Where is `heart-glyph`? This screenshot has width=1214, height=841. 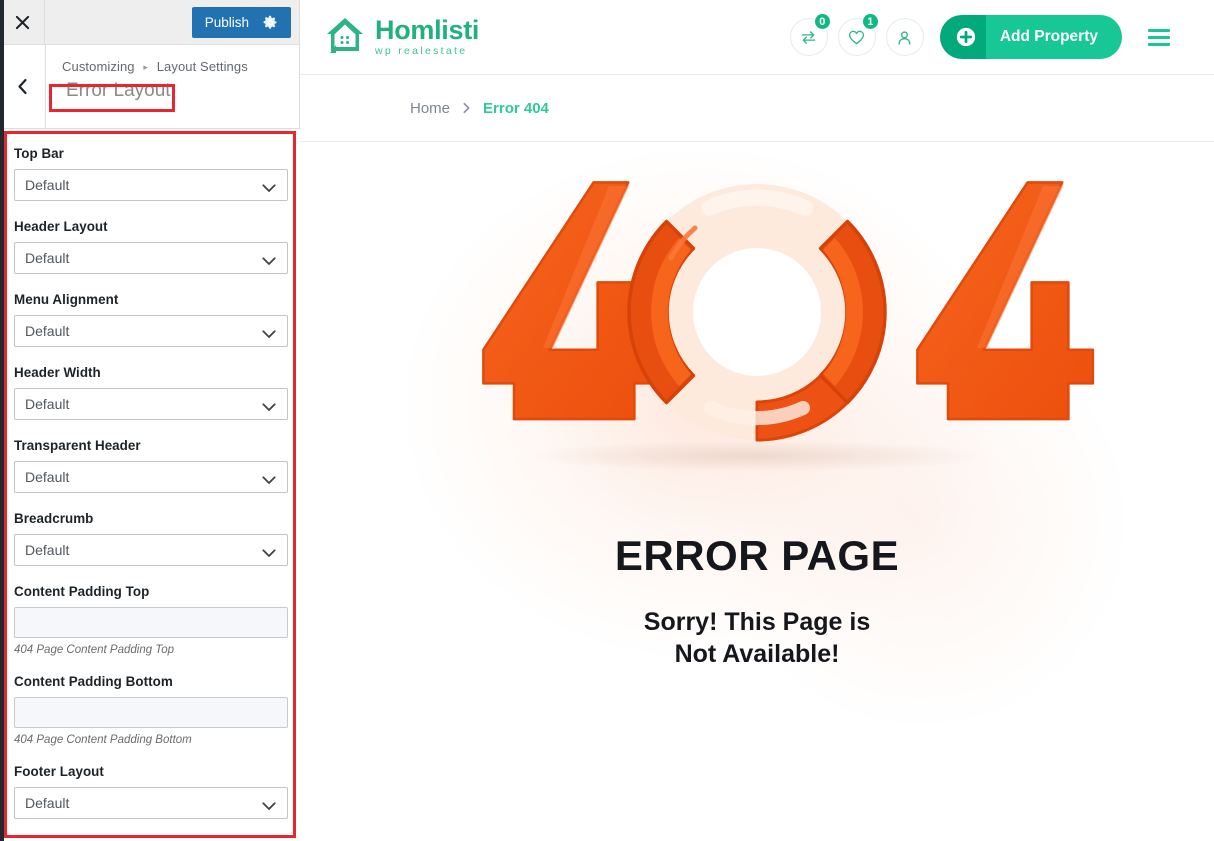
heart-glyph is located at coordinates (857, 37).